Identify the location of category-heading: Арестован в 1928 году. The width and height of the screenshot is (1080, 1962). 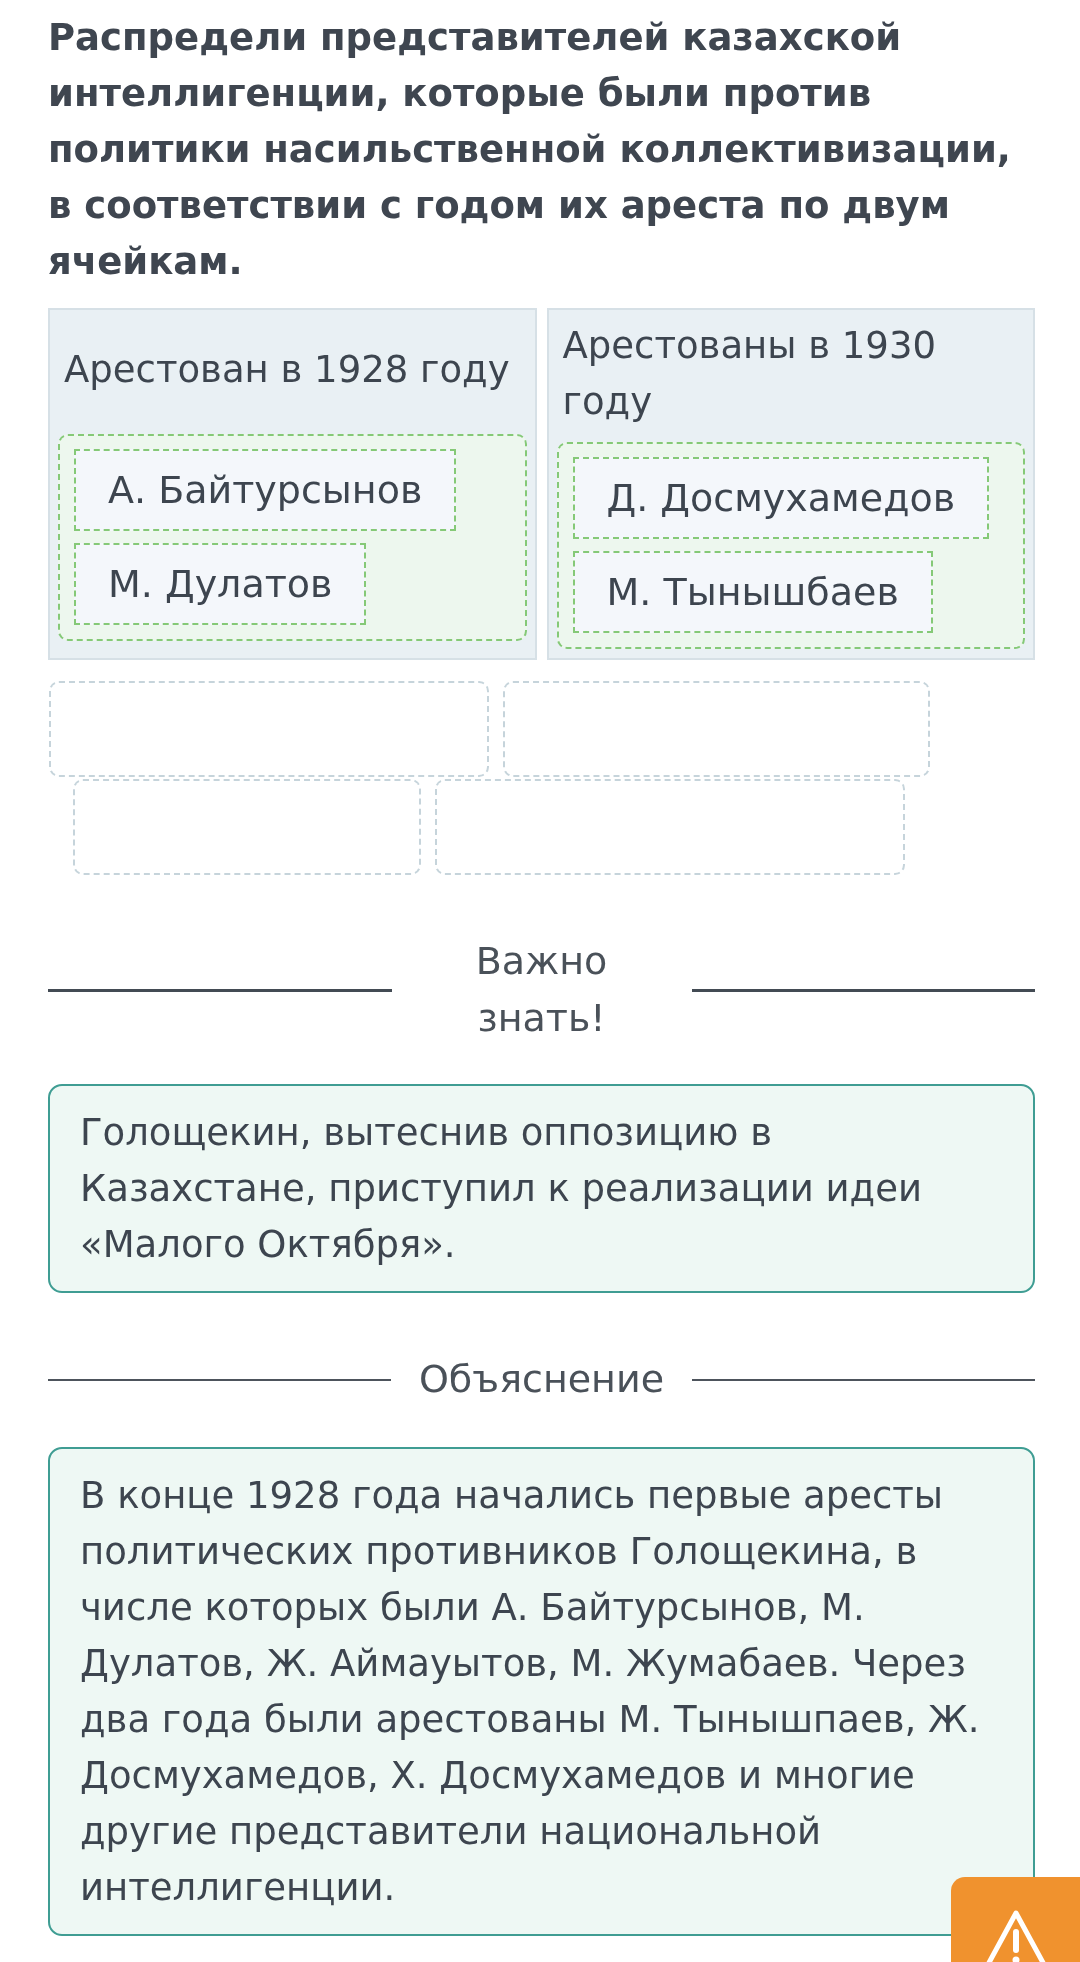
(287, 370).